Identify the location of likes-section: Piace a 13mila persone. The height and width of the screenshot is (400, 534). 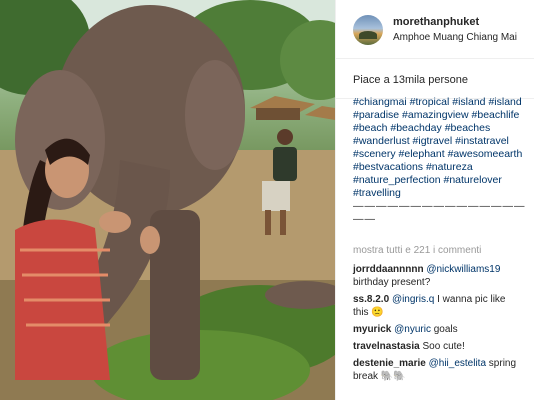
(435, 78).